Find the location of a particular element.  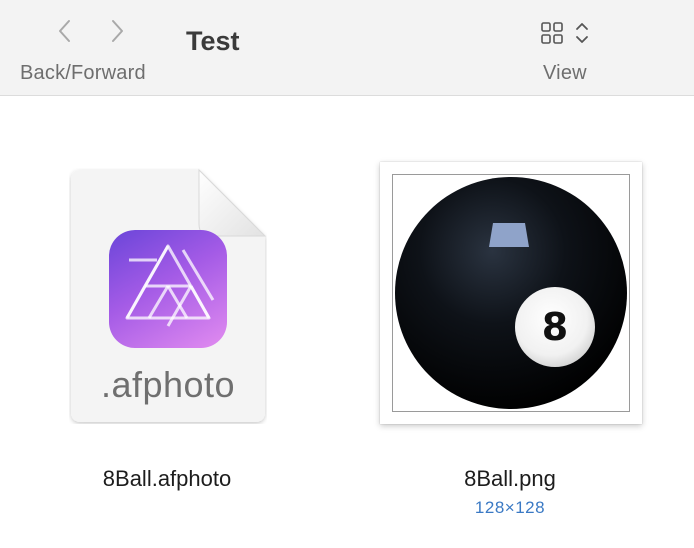

file-name: 8Ball.afphoto is located at coordinates (167, 479).